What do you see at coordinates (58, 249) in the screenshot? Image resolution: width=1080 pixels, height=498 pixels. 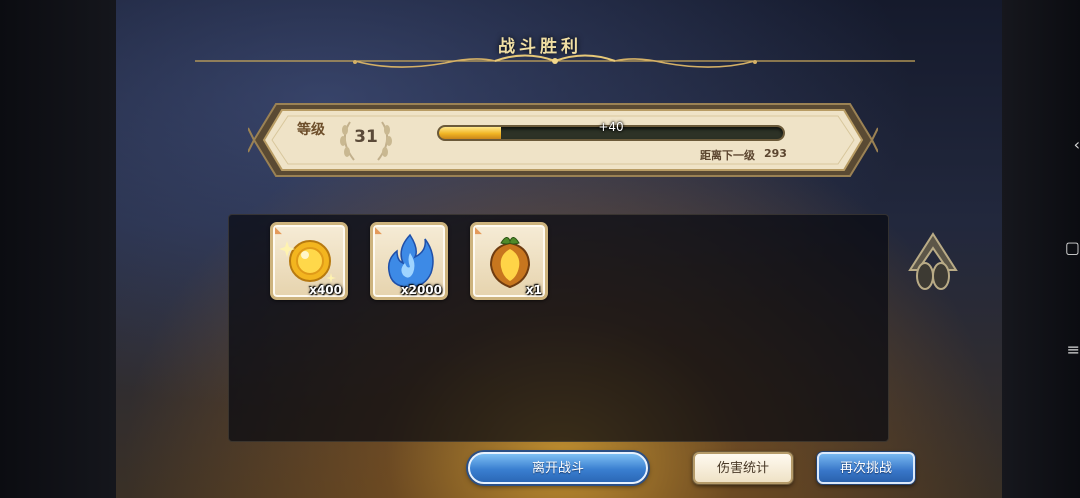 I see `left-letterbox` at bounding box center [58, 249].